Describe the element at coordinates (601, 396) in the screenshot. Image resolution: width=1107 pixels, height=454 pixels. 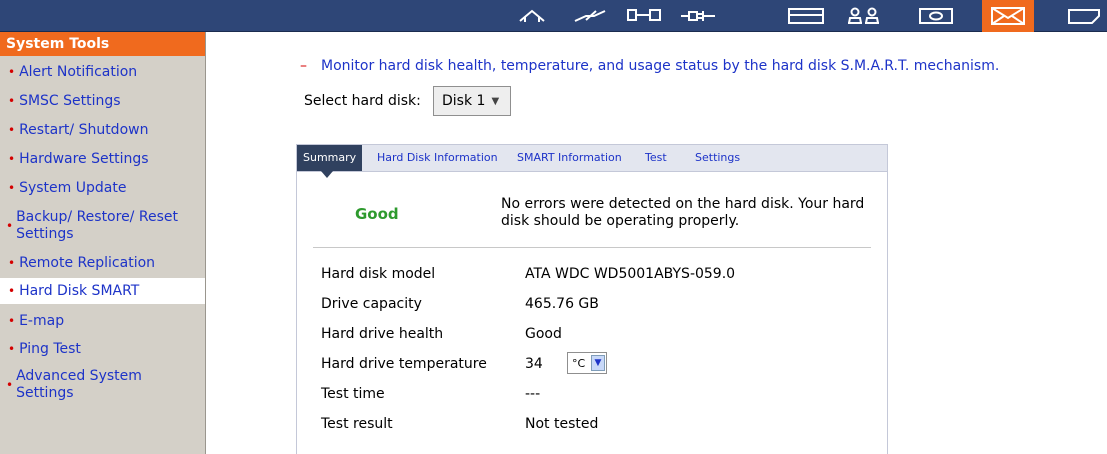
I see `info-row-test-time: Test time ---` at that location.